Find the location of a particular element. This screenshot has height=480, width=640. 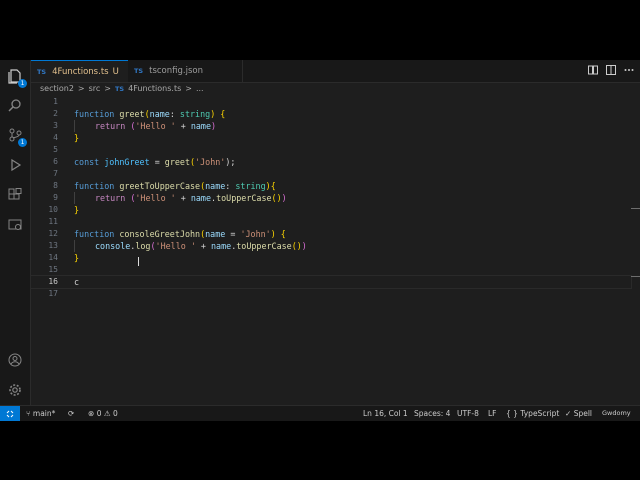

run-debug-icon is located at coordinates (15, 165).